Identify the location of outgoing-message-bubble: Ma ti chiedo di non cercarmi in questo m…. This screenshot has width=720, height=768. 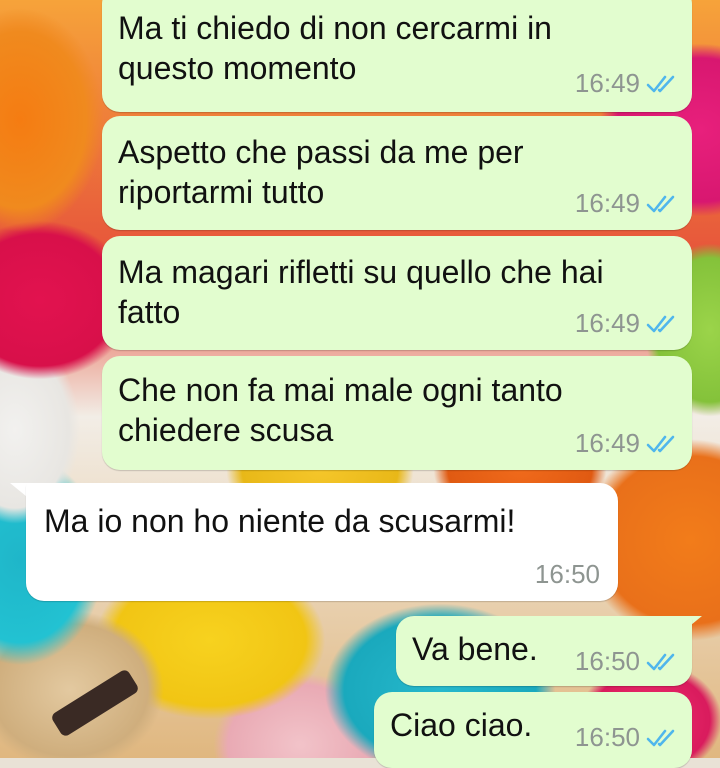
(397, 56).